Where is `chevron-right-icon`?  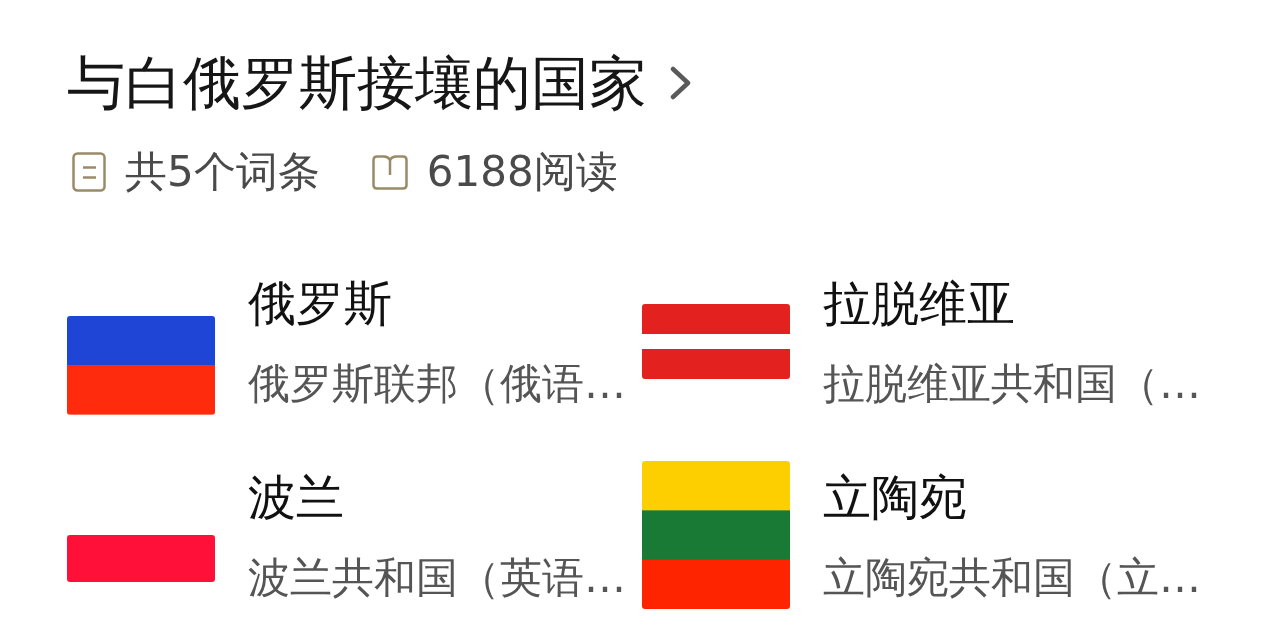
chevron-right-icon is located at coordinates (681, 83).